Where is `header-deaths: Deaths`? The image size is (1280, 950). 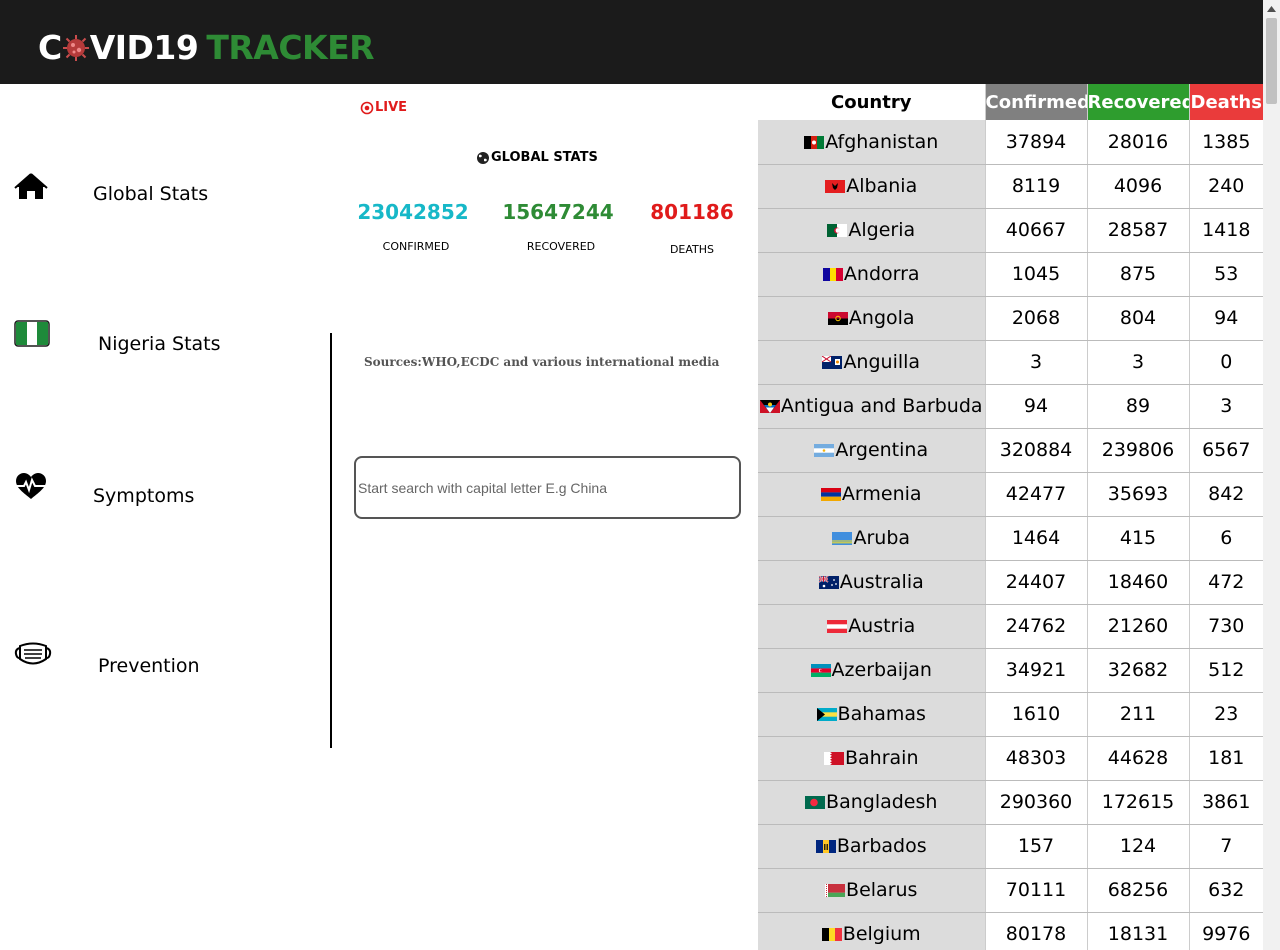
header-deaths: Deaths is located at coordinates (1225, 102).